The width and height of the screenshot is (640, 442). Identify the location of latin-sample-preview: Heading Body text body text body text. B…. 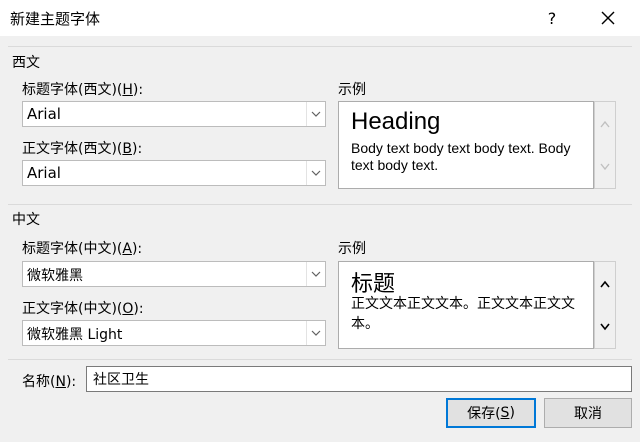
(466, 145).